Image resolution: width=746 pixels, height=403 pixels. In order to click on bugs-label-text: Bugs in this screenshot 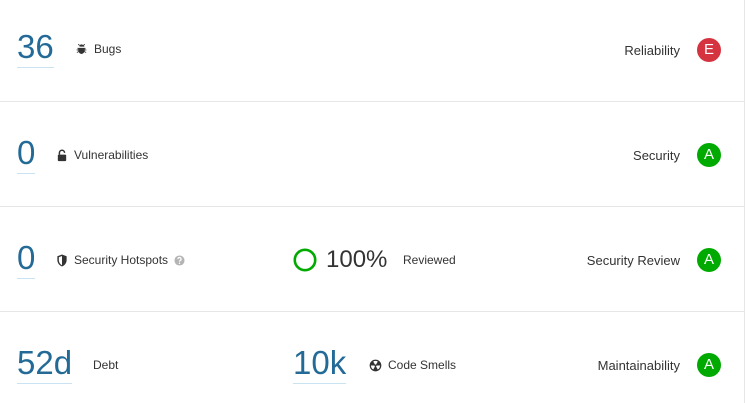, I will do `click(108, 49)`.